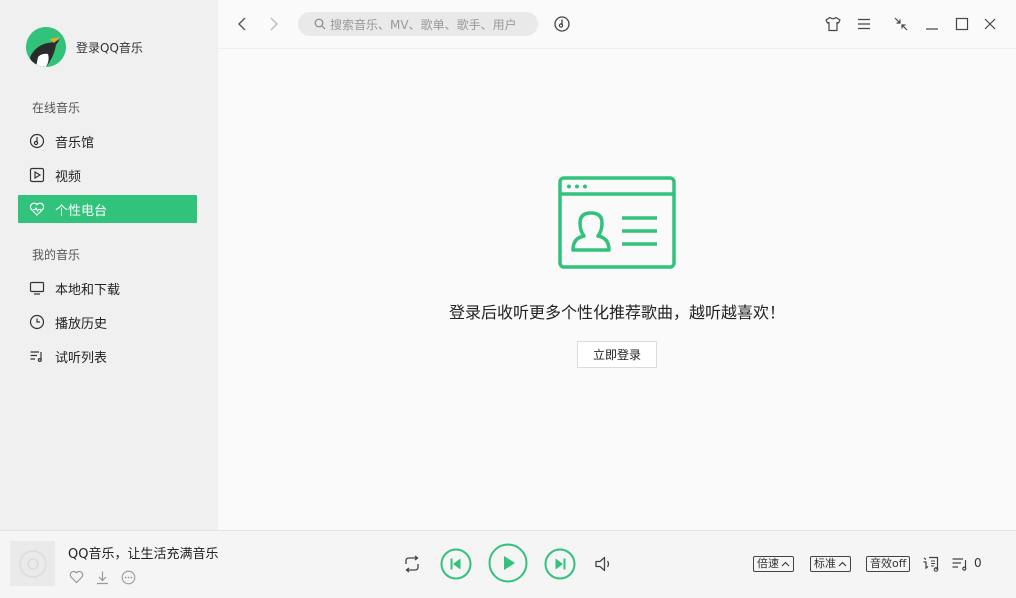  I want to click on song-title: QQ音乐，让生活充满音乐, so click(143, 554).